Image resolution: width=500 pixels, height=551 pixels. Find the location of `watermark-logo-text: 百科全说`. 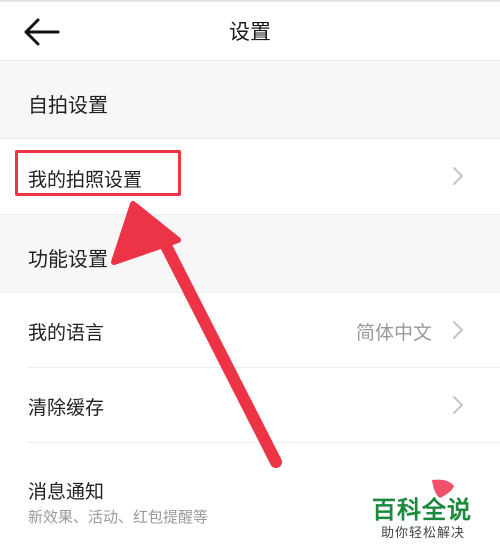

watermark-logo-text: 百科全说 is located at coordinates (422, 510).